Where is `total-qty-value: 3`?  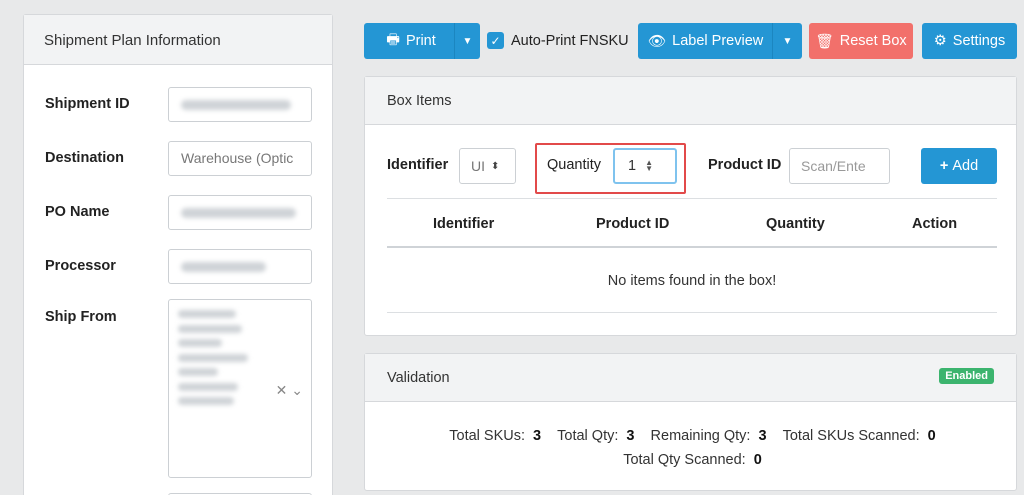 total-qty-value: 3 is located at coordinates (630, 436).